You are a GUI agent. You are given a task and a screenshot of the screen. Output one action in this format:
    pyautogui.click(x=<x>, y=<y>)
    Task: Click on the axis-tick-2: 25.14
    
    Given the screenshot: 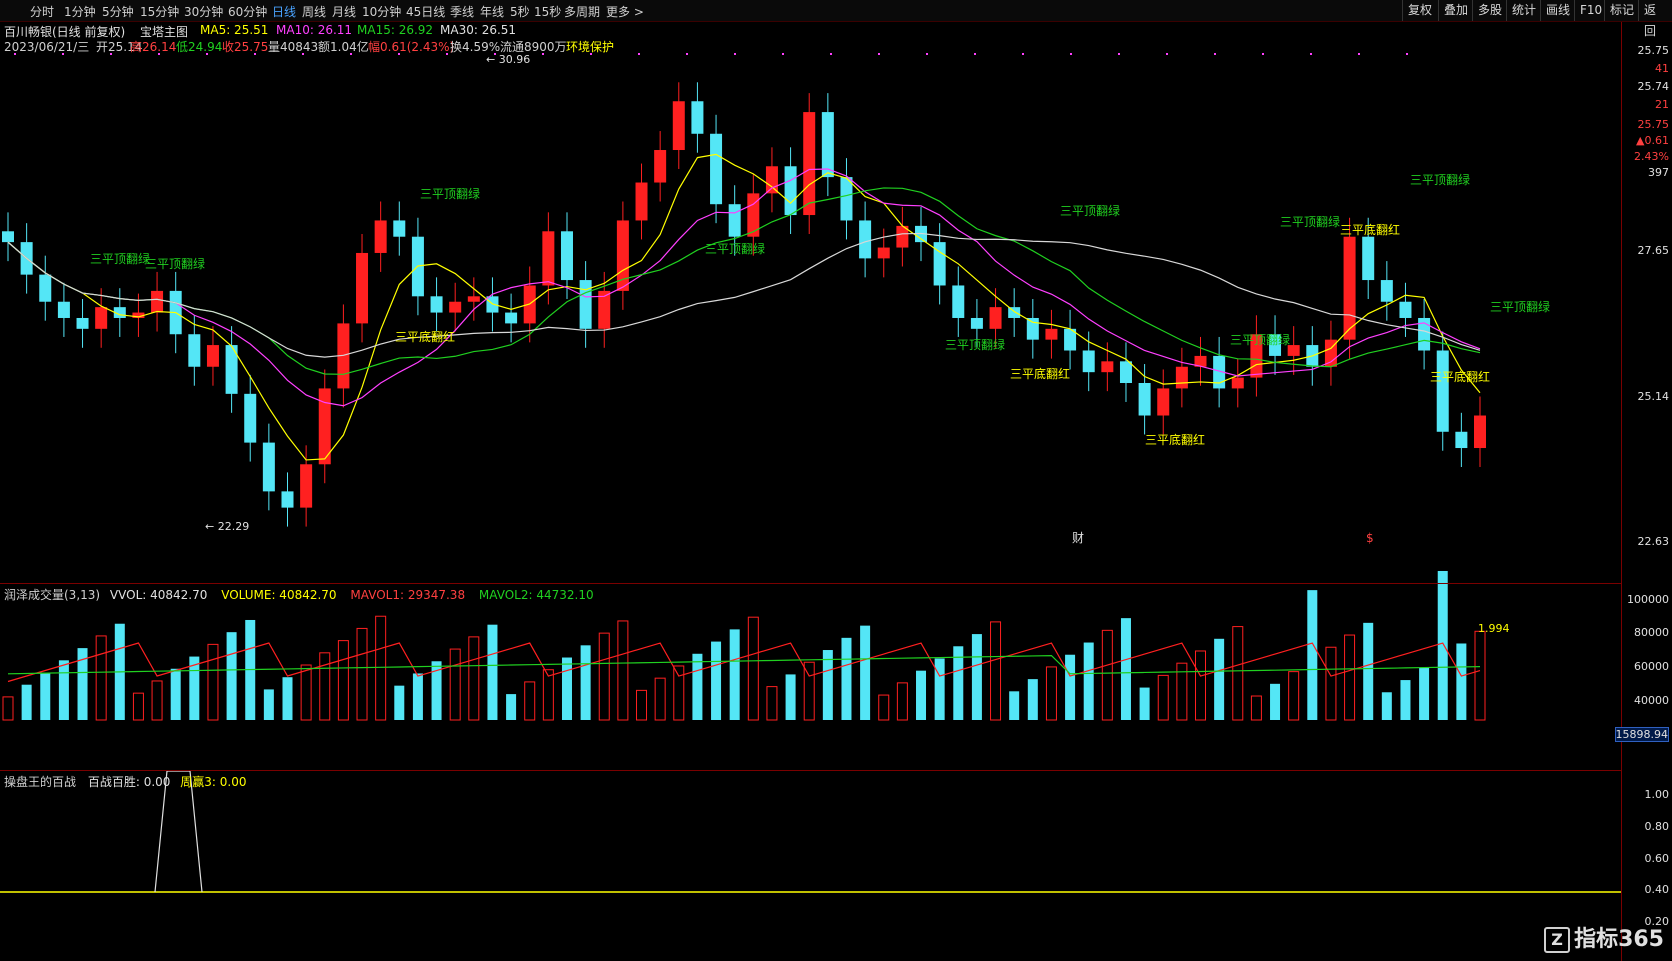 What is the action you would take?
    pyautogui.click(x=1653, y=396)
    